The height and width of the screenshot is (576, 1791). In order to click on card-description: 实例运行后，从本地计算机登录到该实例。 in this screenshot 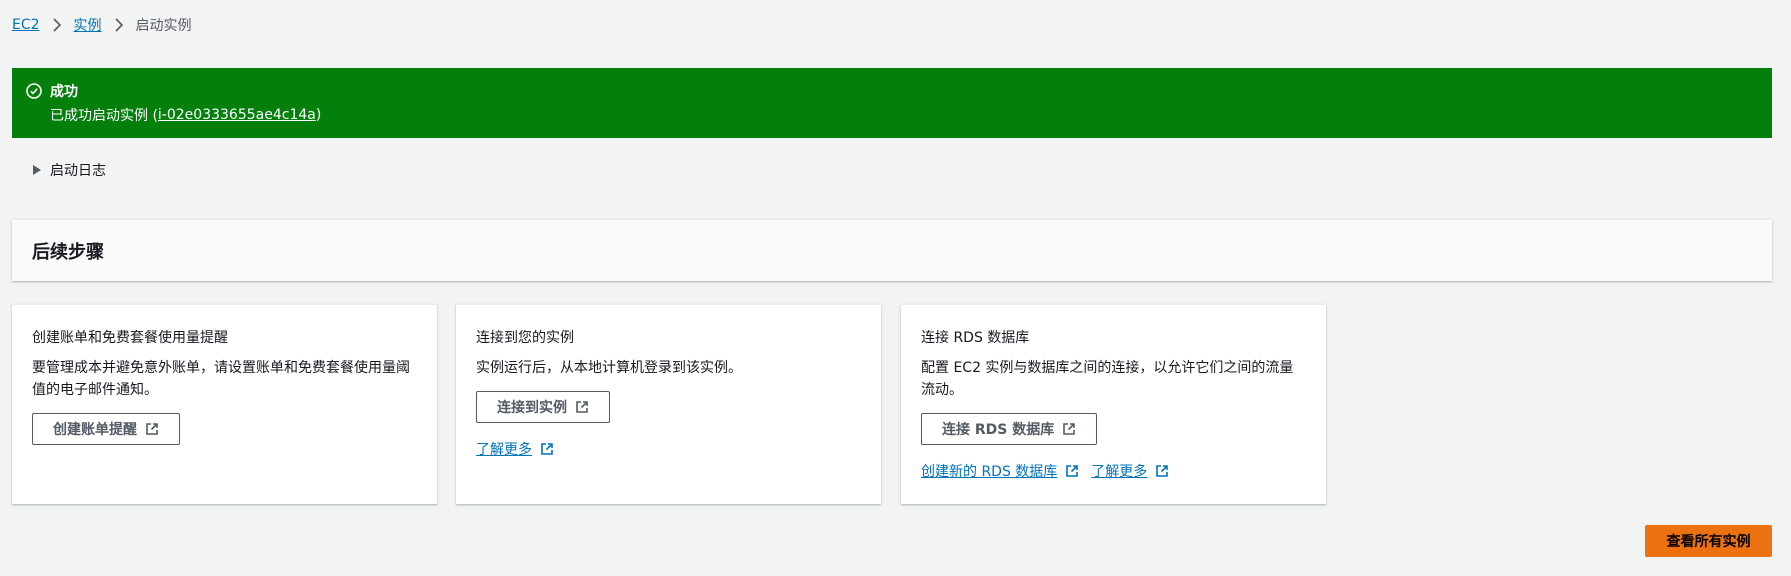, I will do `click(609, 368)`.